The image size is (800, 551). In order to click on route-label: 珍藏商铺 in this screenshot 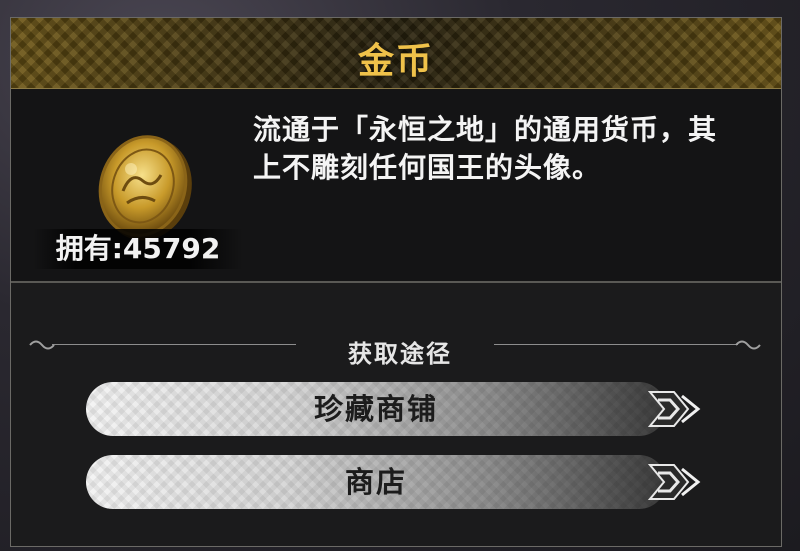, I will do `click(375, 409)`.